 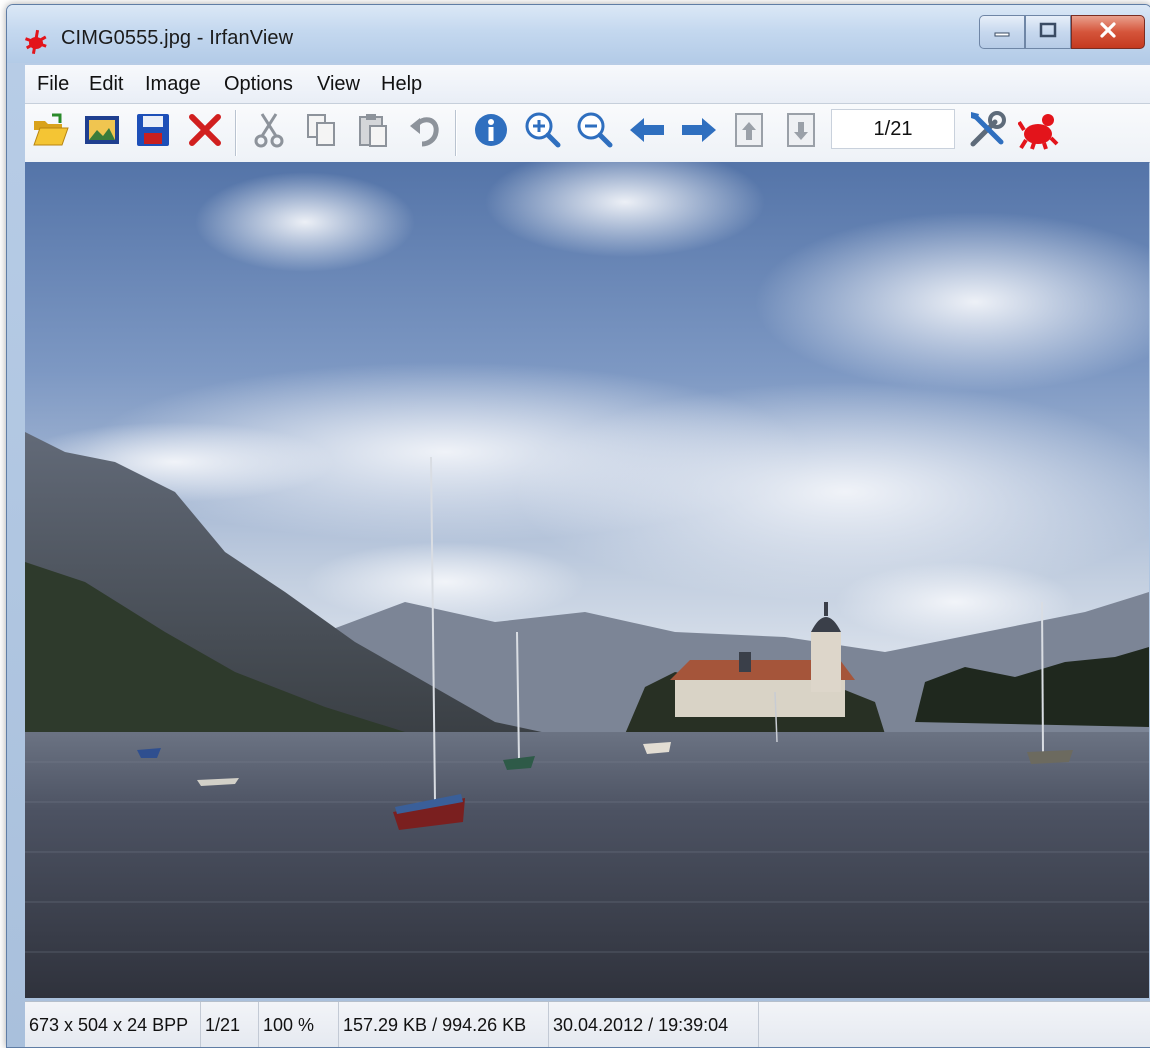 What do you see at coordinates (53, 84) in the screenshot?
I see `menu-file: File` at bounding box center [53, 84].